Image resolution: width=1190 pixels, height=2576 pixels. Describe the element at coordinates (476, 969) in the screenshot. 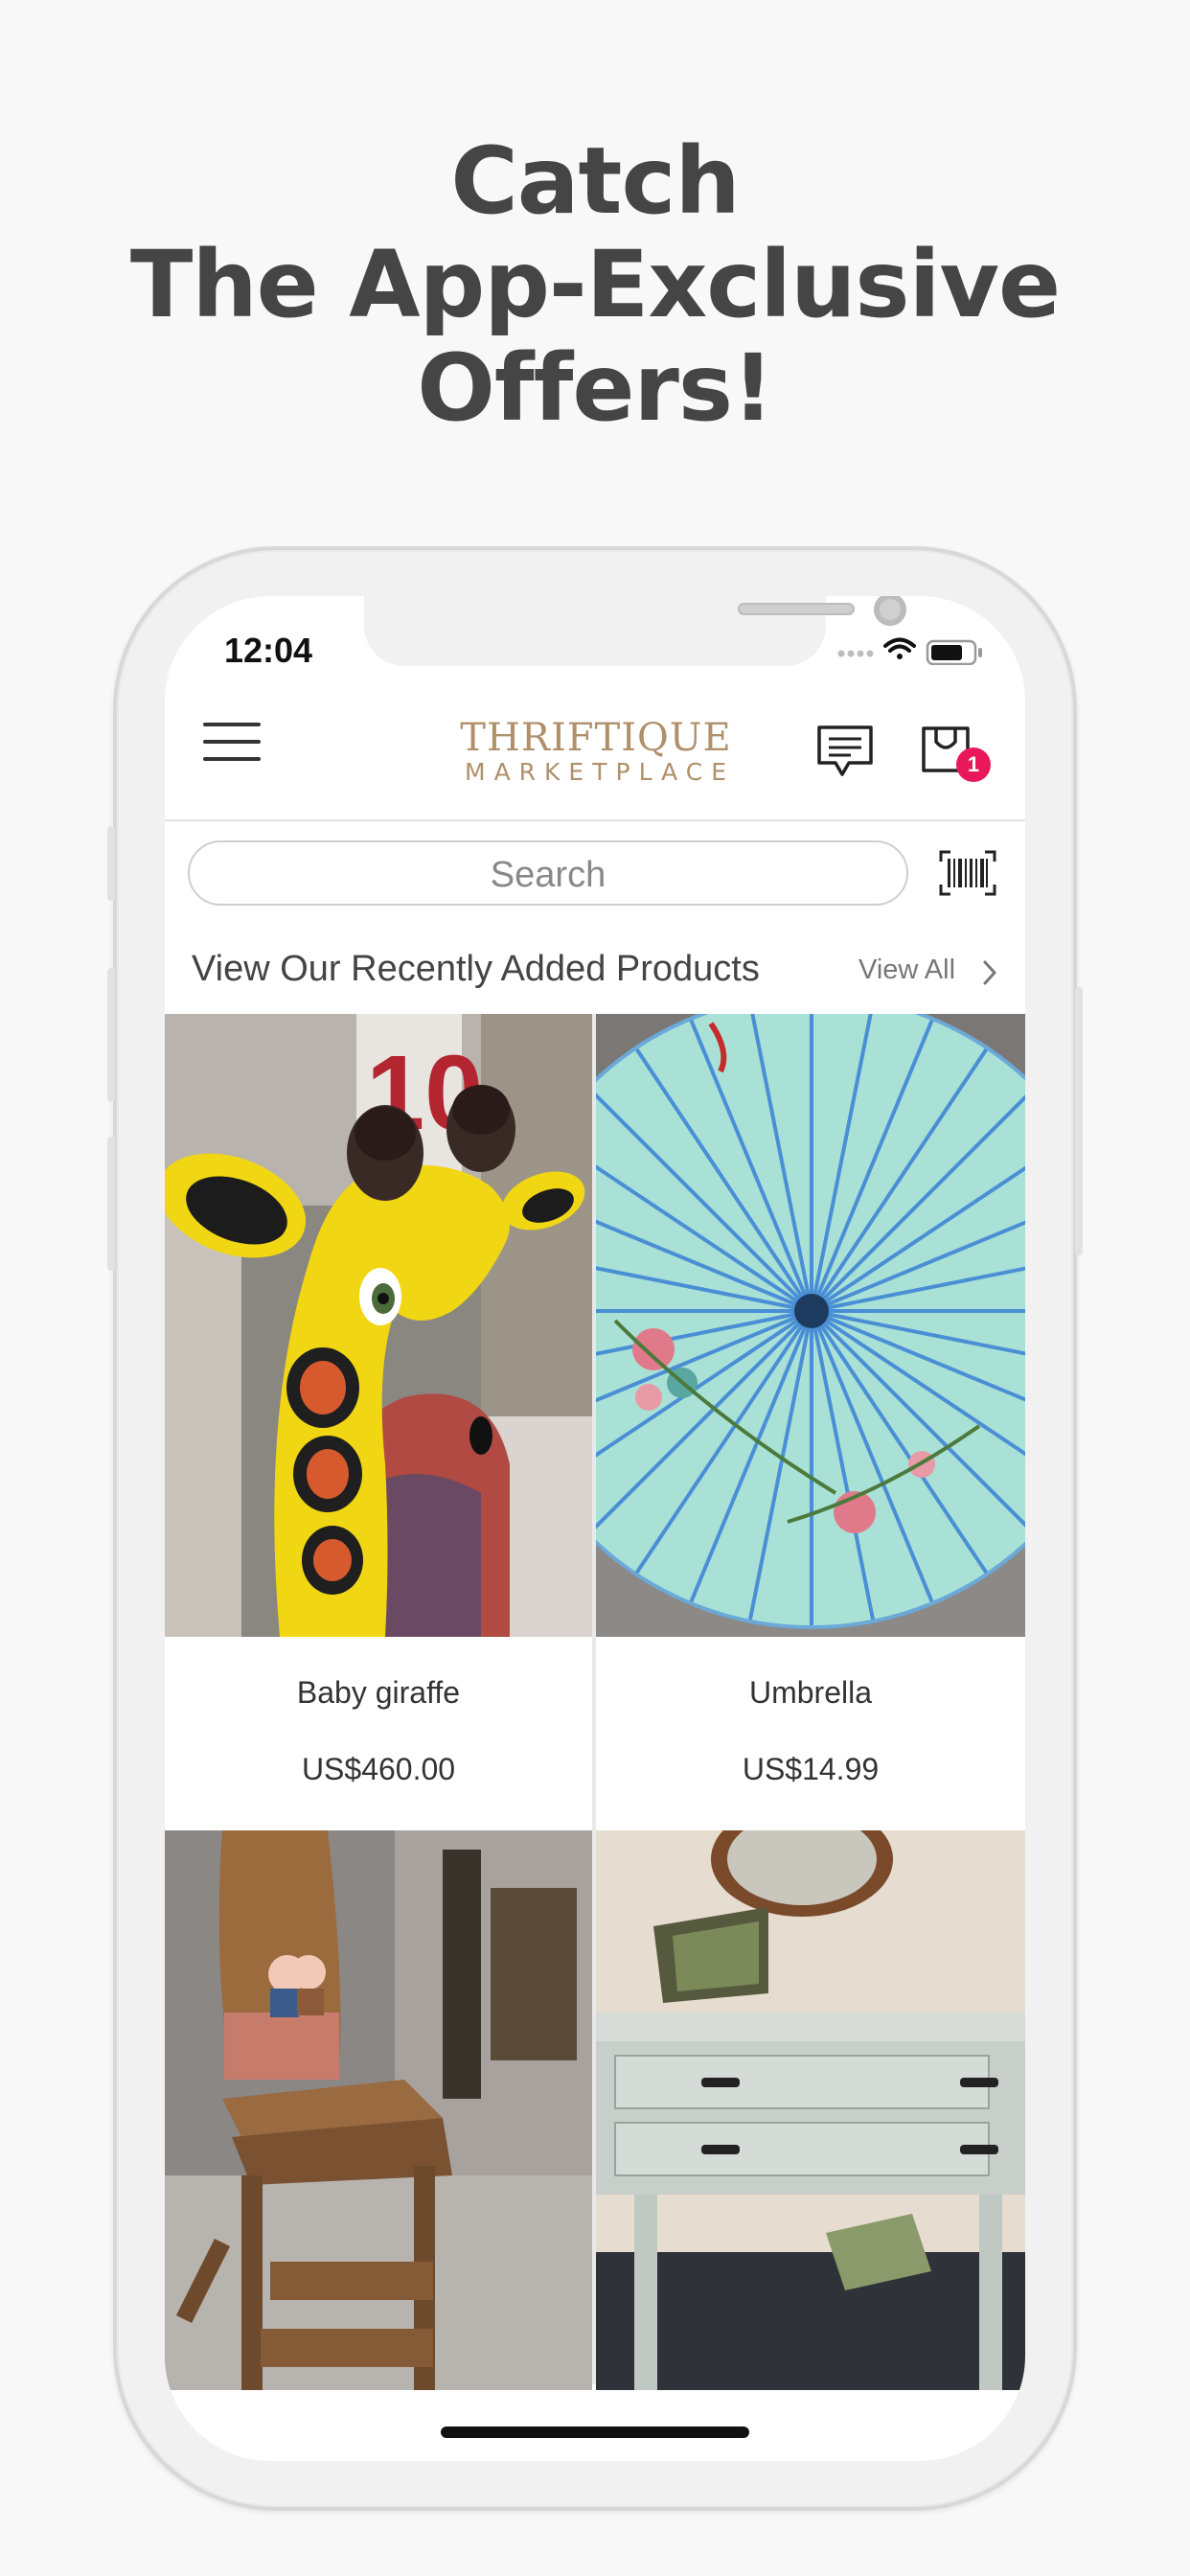

I see `section-title: View Our Recently Added Products` at that location.